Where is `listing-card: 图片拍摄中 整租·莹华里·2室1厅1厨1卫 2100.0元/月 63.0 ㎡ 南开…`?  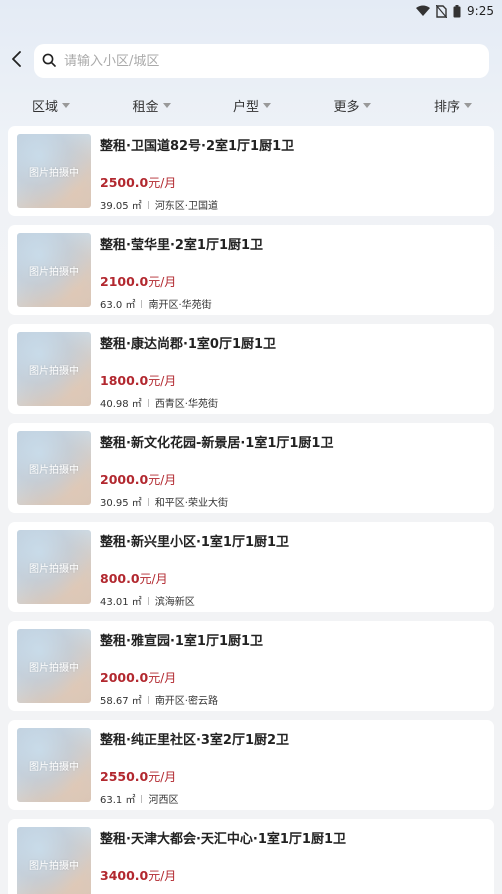
listing-card: 图片拍摄中 整租·莹华里·2室1厅1厨1卫 2100.0元/月 63.0 ㎡ 南开… is located at coordinates (251, 270).